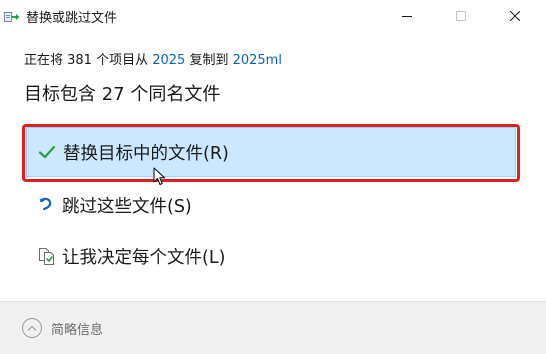  What do you see at coordinates (47, 152) in the screenshot?
I see `checkmark-icon` at bounding box center [47, 152].